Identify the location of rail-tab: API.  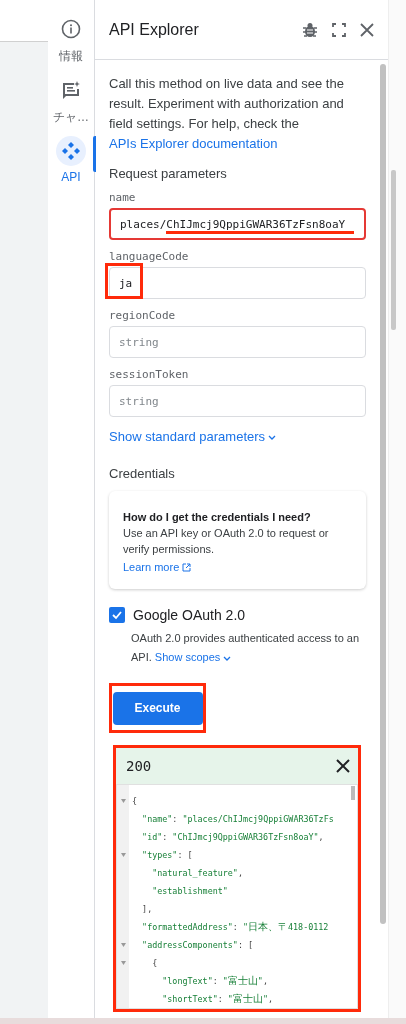
(71, 160).